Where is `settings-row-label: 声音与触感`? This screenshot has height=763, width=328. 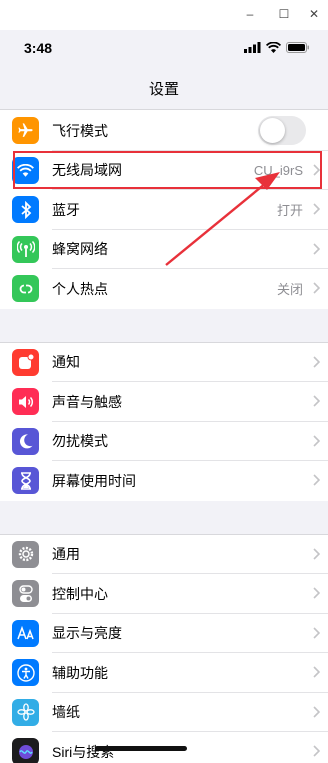
settings-row-label: 声音与触感 is located at coordinates (87, 401).